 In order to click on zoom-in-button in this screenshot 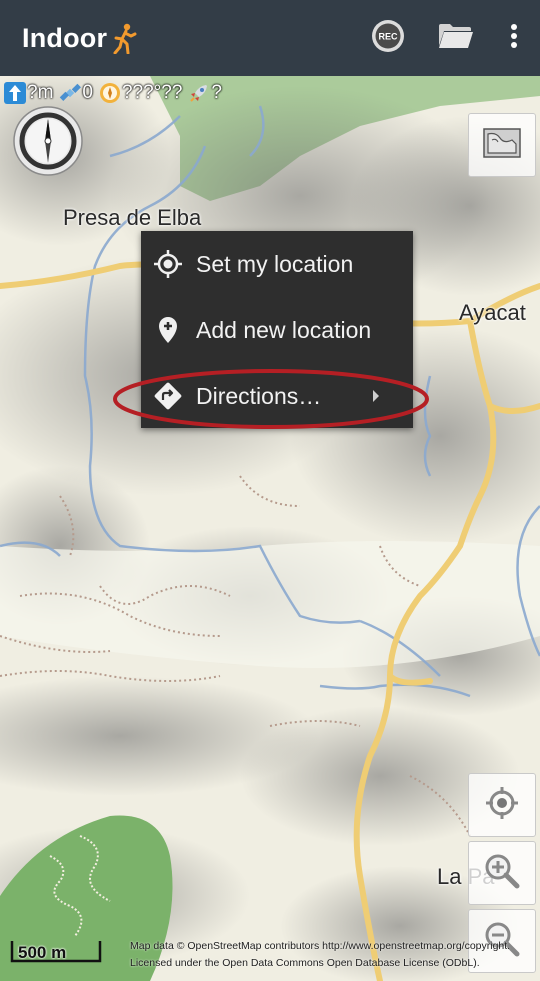, I will do `click(502, 873)`.